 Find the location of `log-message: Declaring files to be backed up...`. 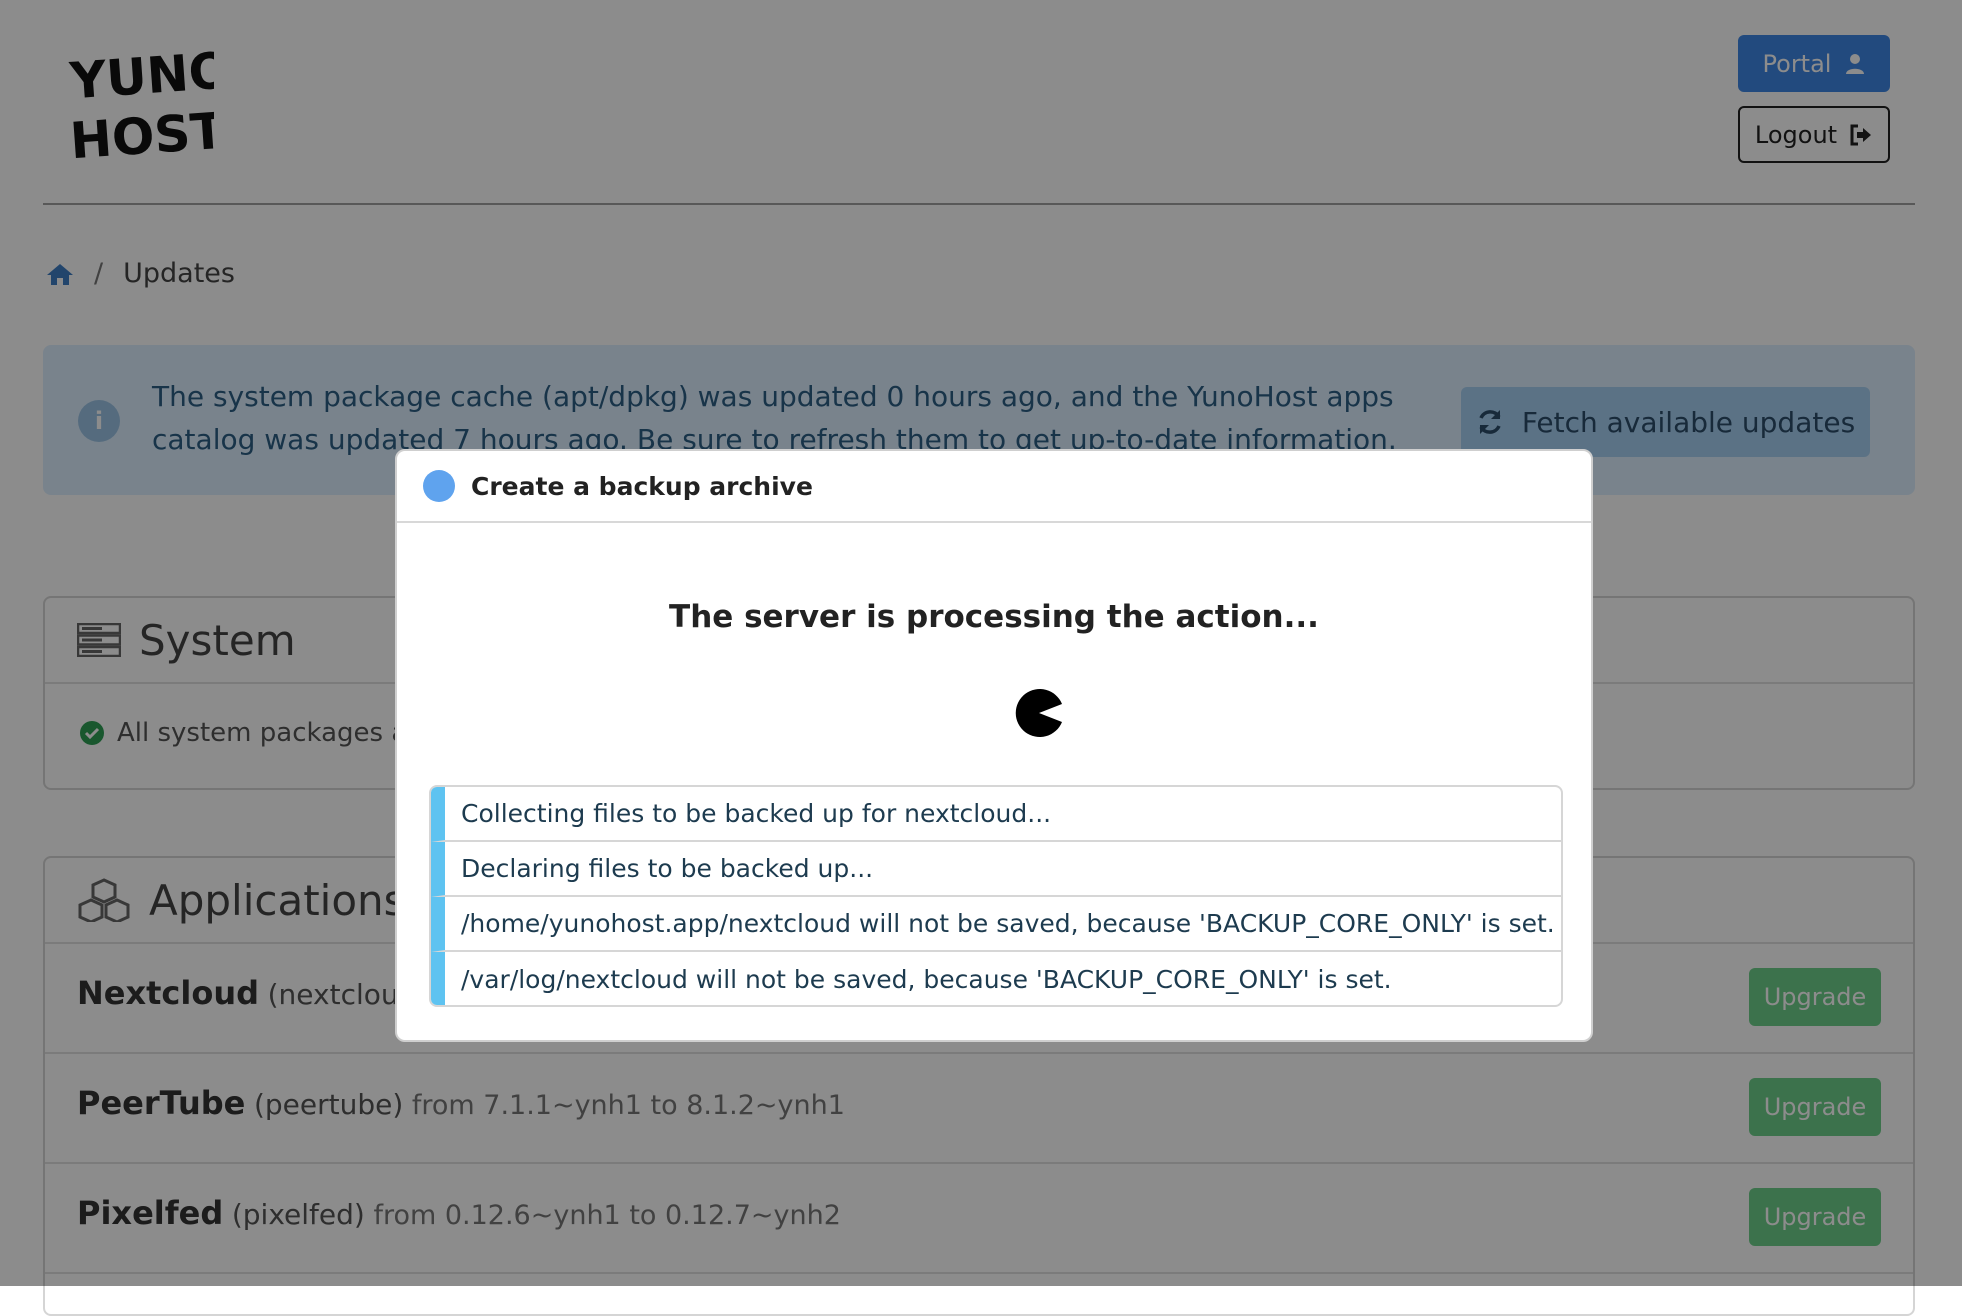

log-message: Declaring files to be backed up... is located at coordinates (996, 869).